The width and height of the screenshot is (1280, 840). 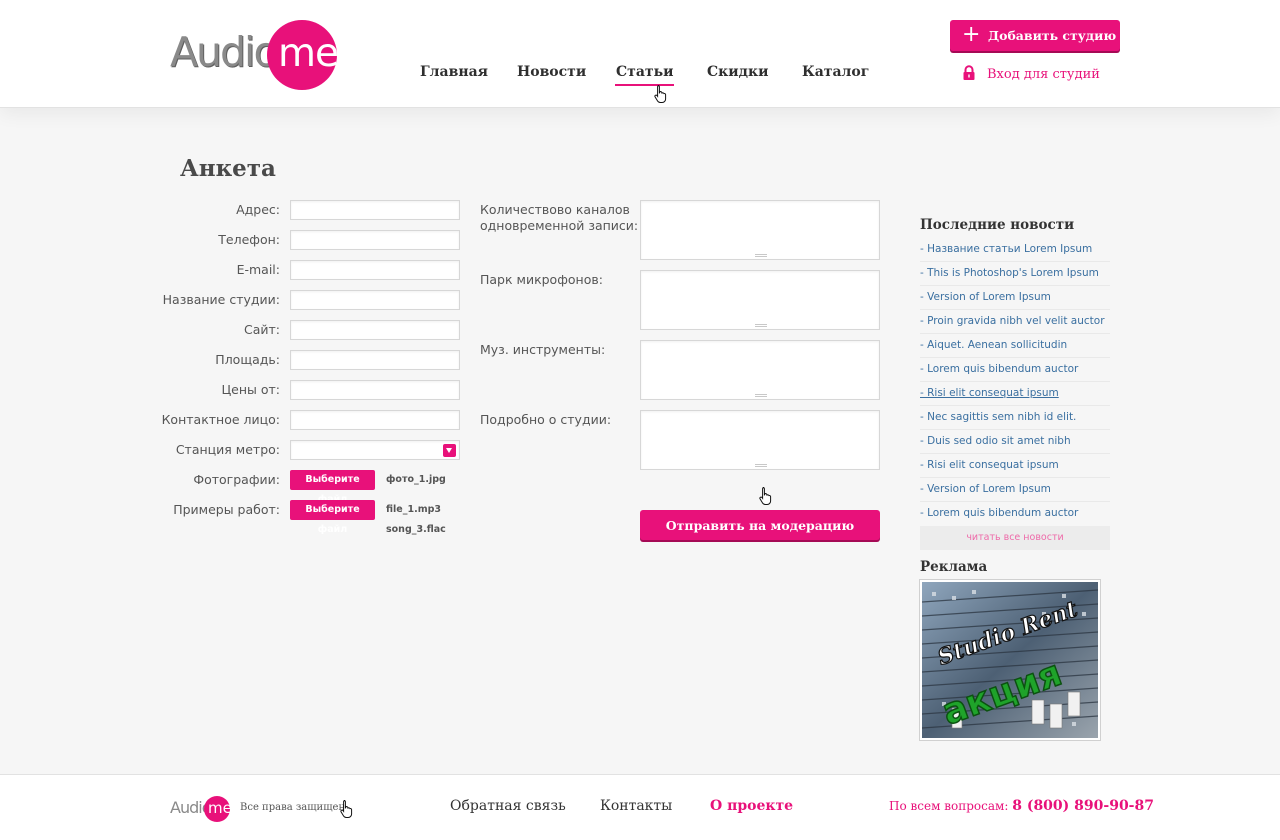 What do you see at coordinates (949, 806) in the screenshot?
I see `contact-label: По всем вопросам:` at bounding box center [949, 806].